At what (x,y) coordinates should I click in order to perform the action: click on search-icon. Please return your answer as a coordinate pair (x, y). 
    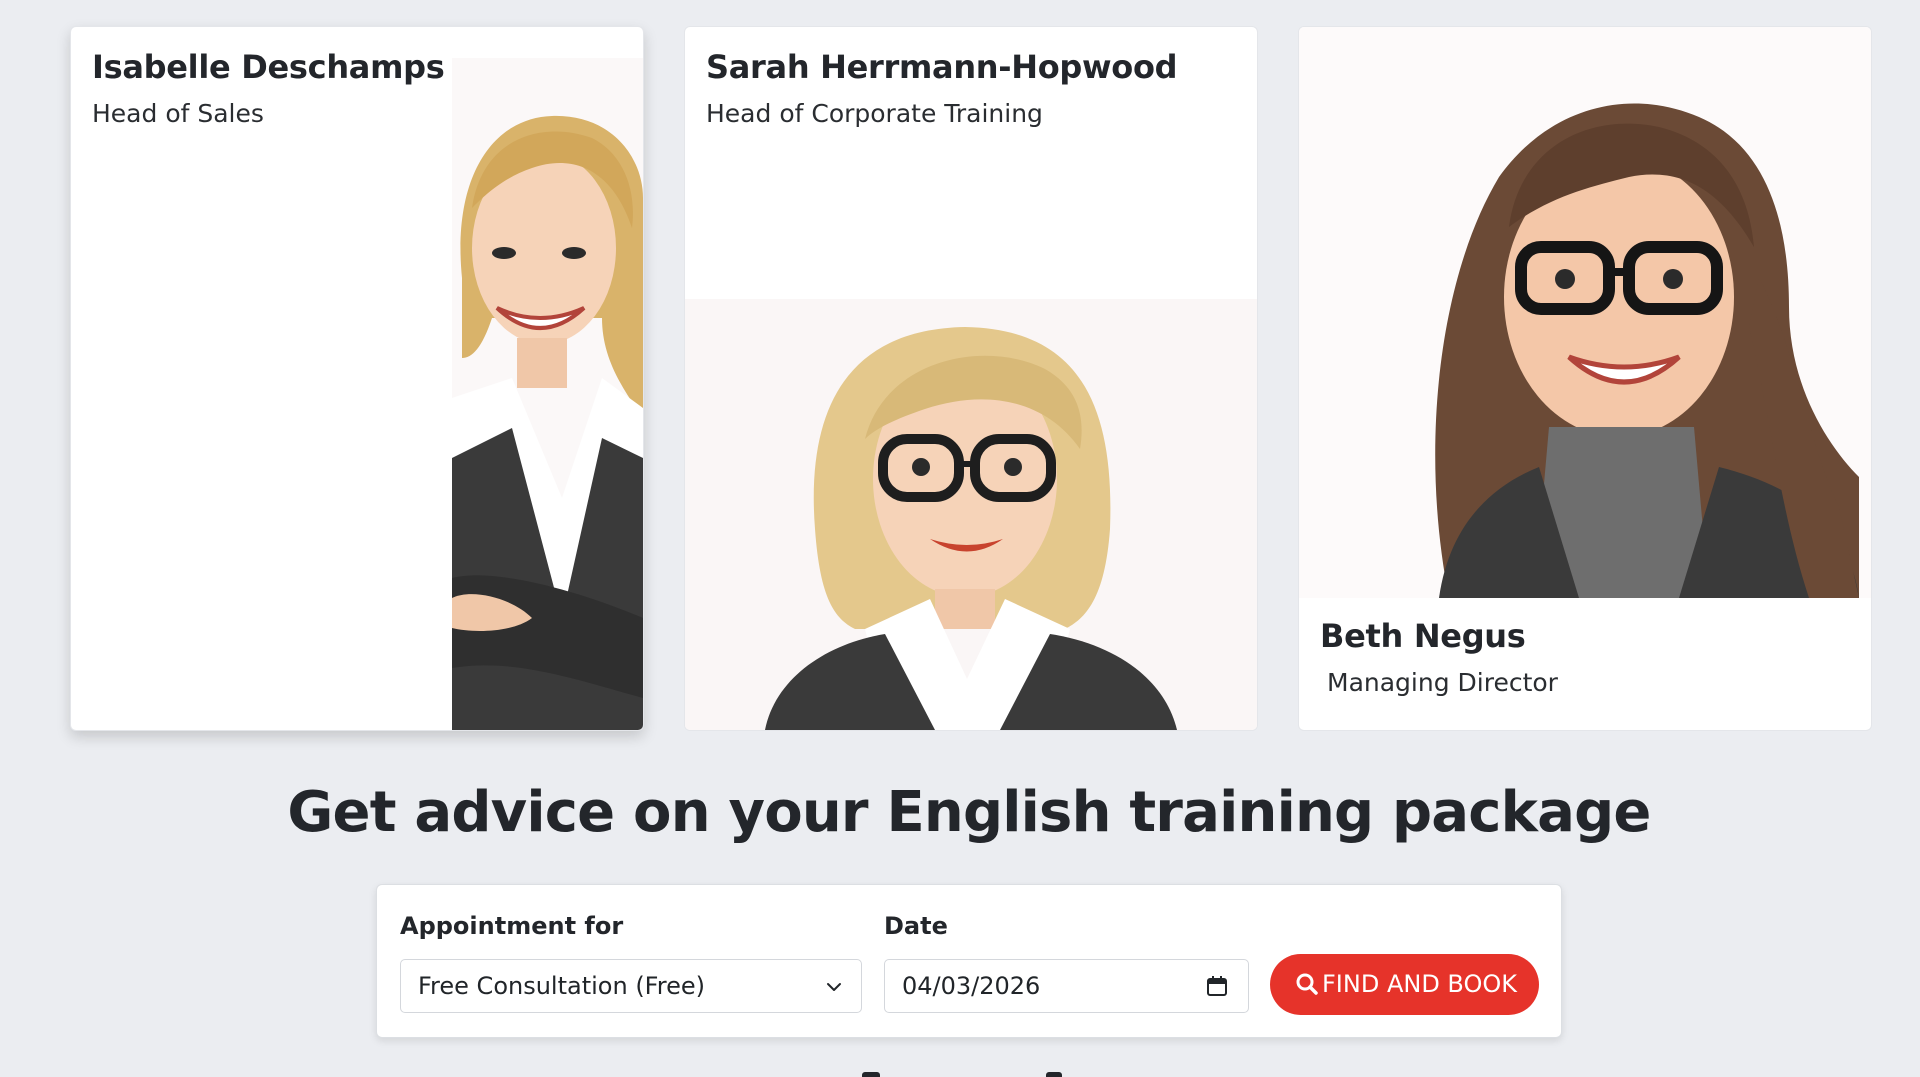
    Looking at the image, I should click on (1307, 984).